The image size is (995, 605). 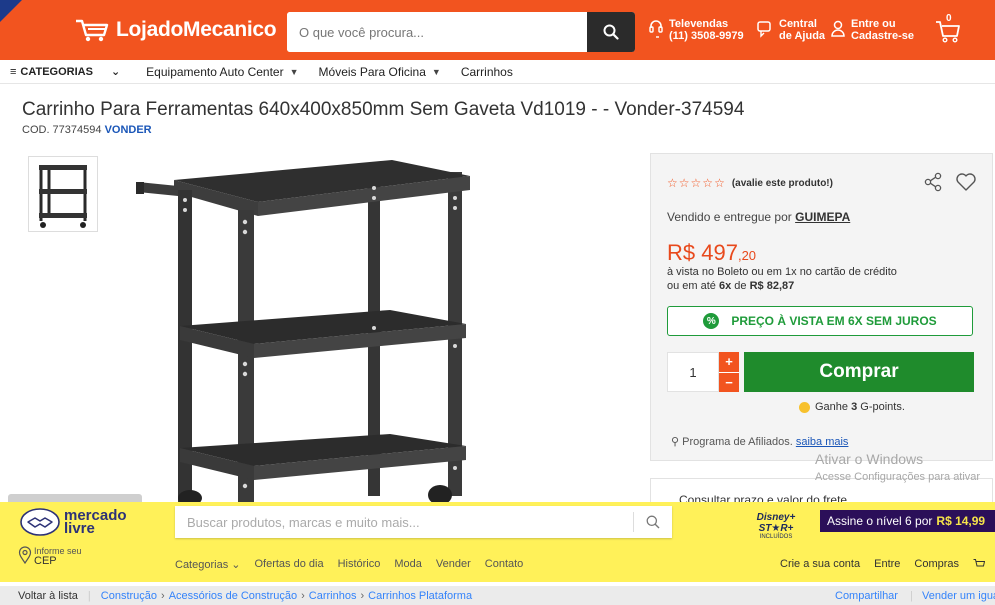 I want to click on headset-icon, so click(x=656, y=29).